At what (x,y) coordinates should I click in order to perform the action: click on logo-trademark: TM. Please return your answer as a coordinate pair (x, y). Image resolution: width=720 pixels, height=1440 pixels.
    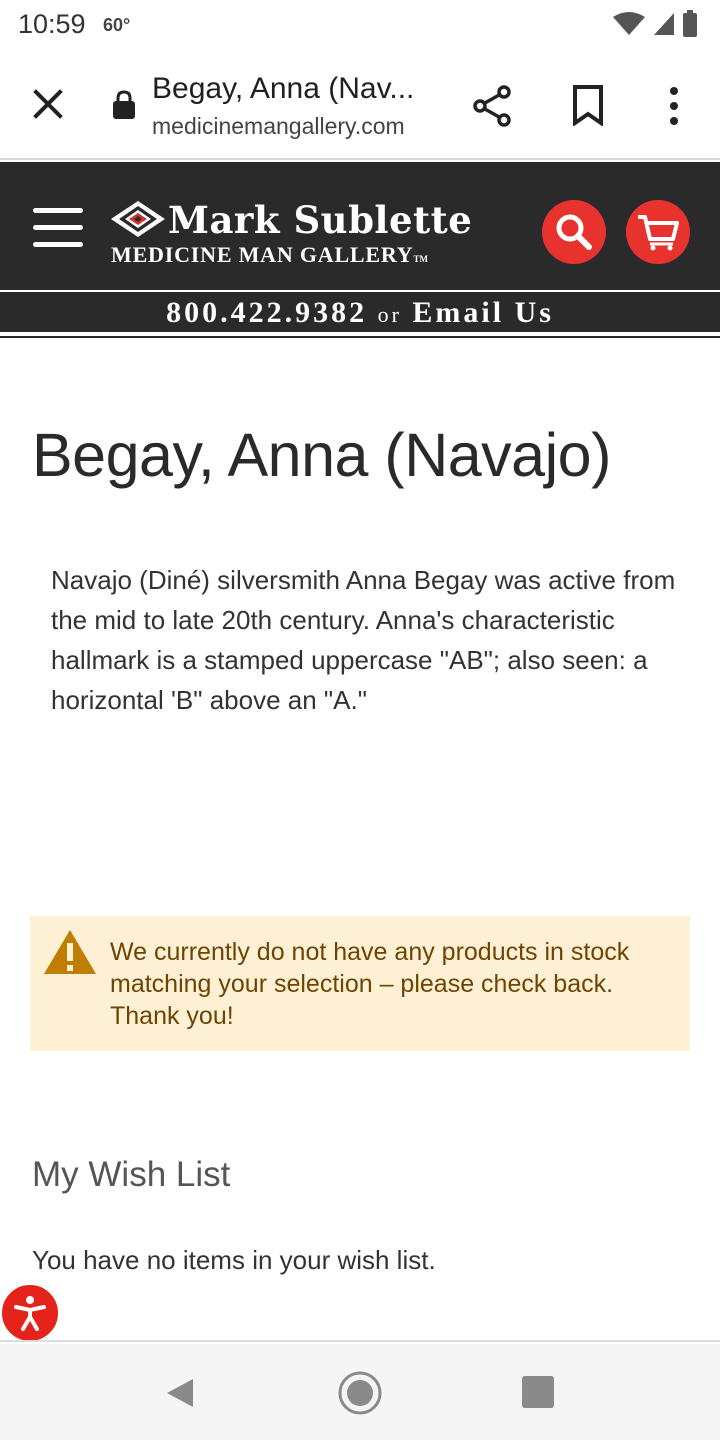
    Looking at the image, I should click on (420, 259).